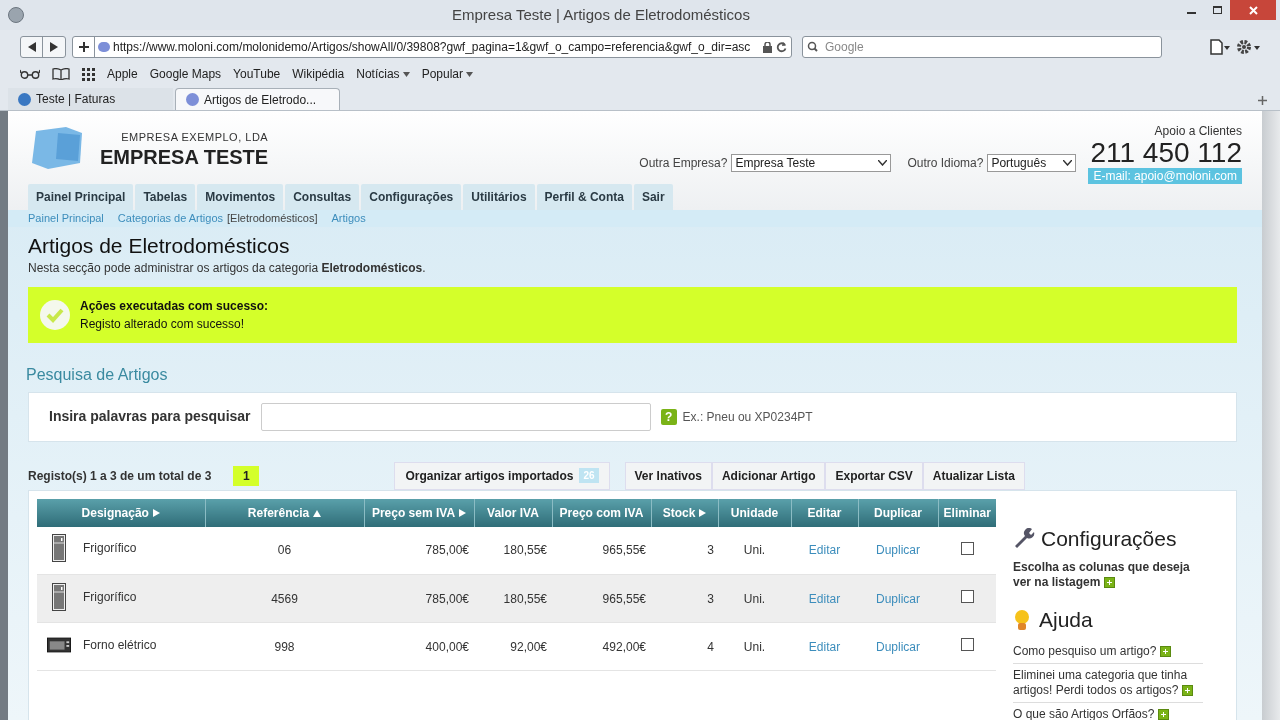  I want to click on column-header: Unidade, so click(754, 512).